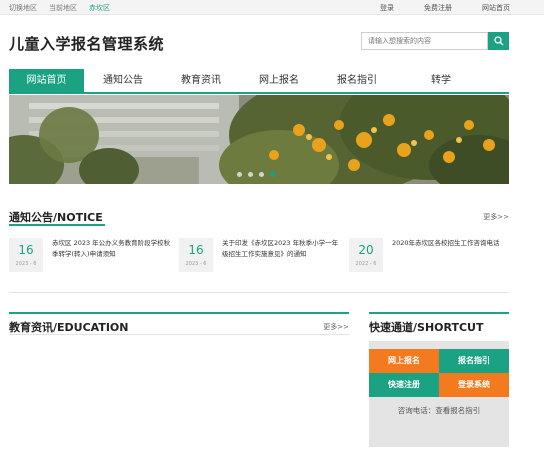 The height and width of the screenshot is (453, 544). What do you see at coordinates (404, 361) in the screenshot?
I see `shortcut-online-registration-button: 网上报名` at bounding box center [404, 361].